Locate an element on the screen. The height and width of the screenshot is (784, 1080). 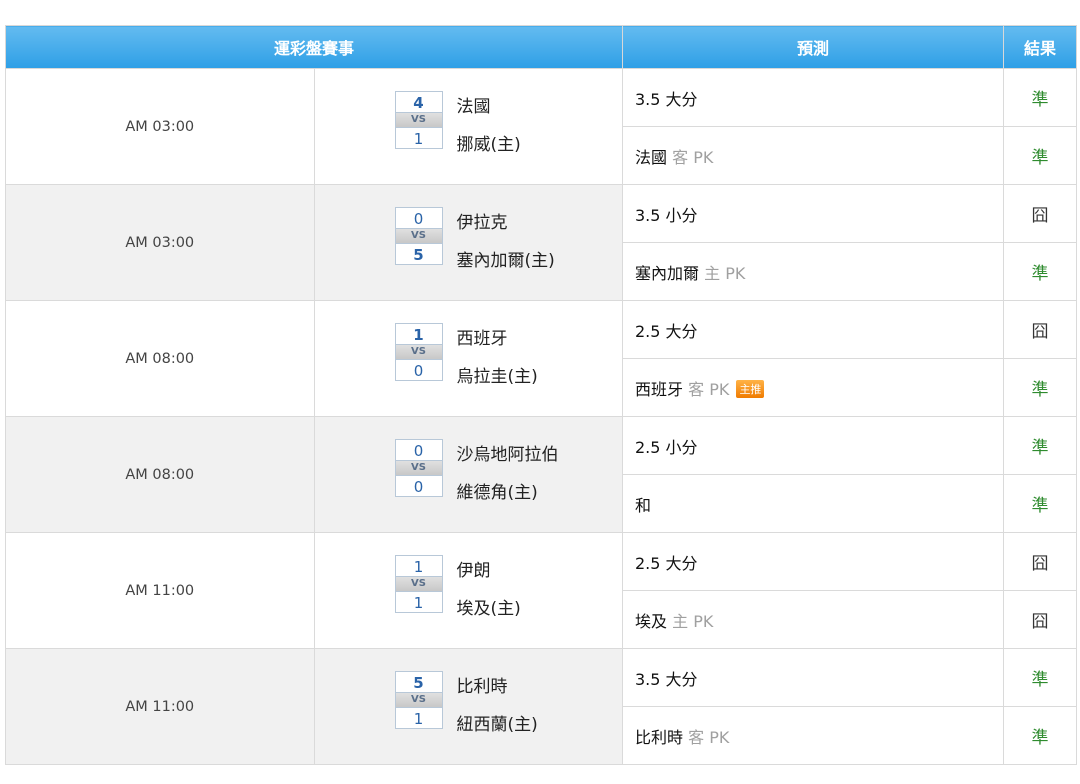
prediction-main: 和 is located at coordinates (643, 505).